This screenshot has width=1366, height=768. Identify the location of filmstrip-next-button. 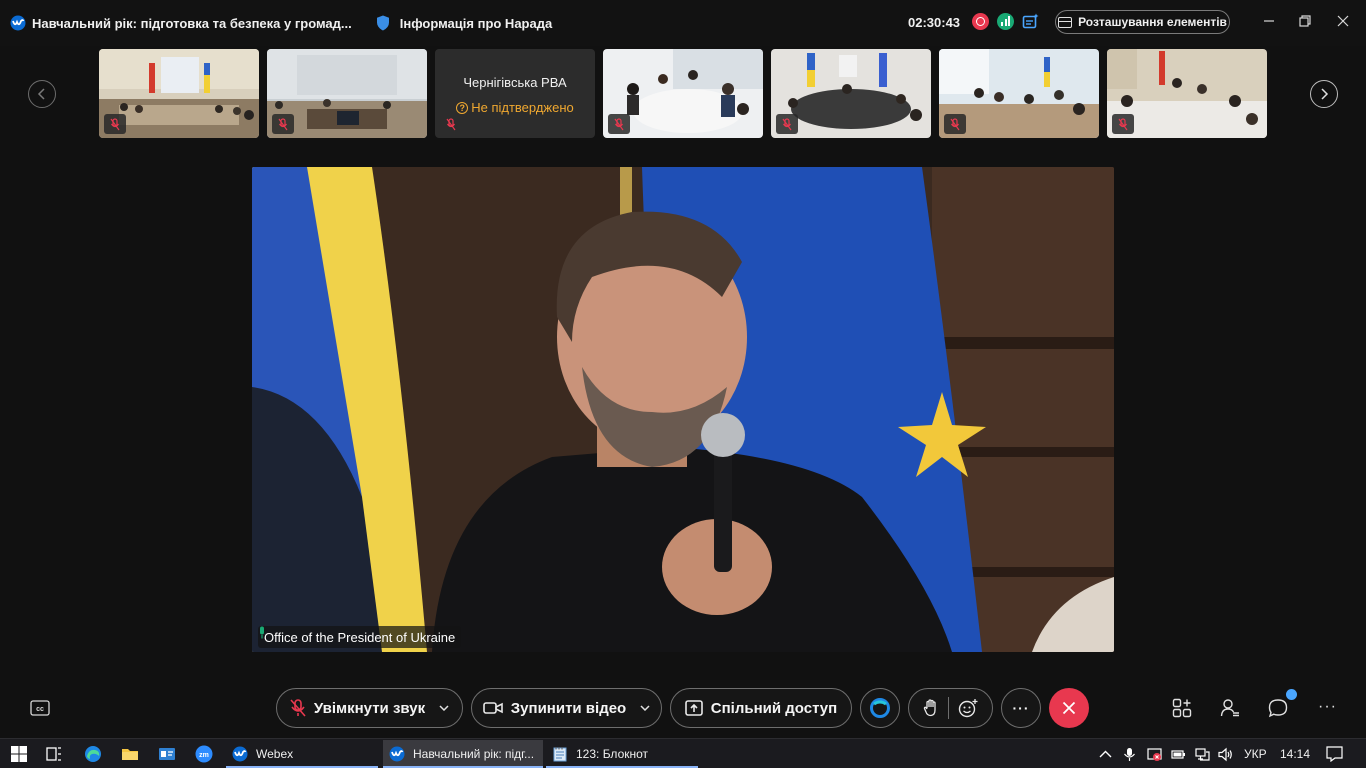
(1324, 94).